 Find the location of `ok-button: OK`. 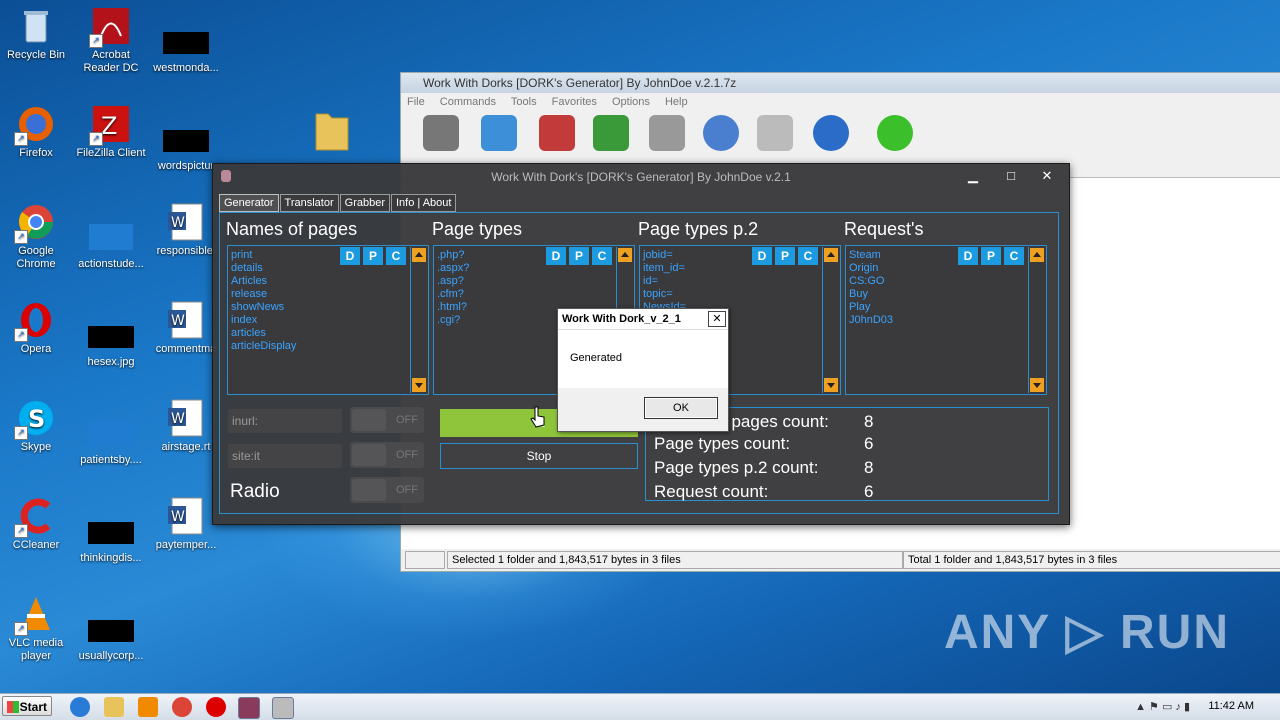

ok-button: OK is located at coordinates (681, 408).